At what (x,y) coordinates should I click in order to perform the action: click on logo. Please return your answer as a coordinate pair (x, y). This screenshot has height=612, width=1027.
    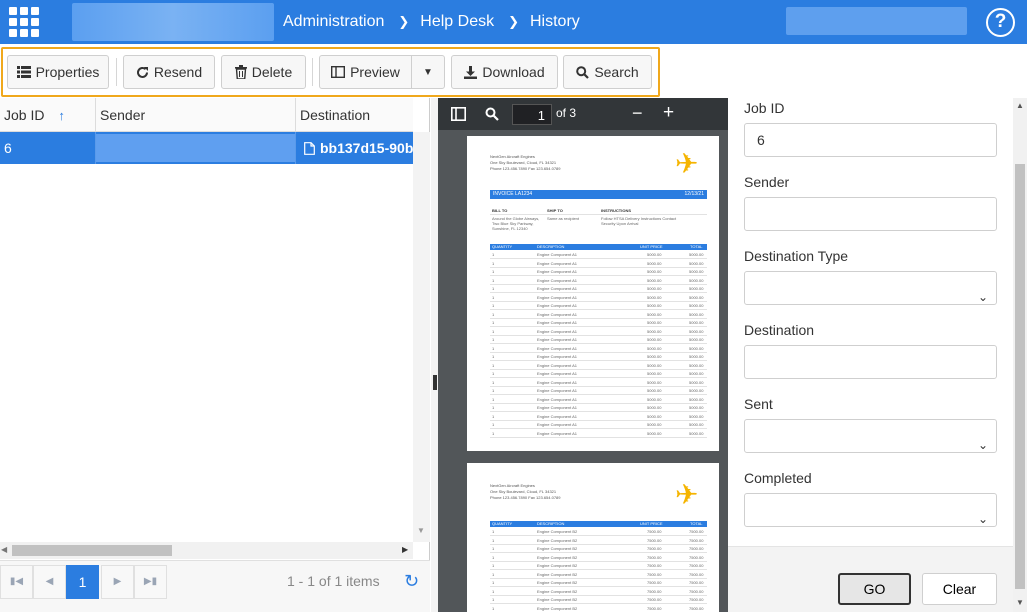
    Looking at the image, I should click on (173, 22).